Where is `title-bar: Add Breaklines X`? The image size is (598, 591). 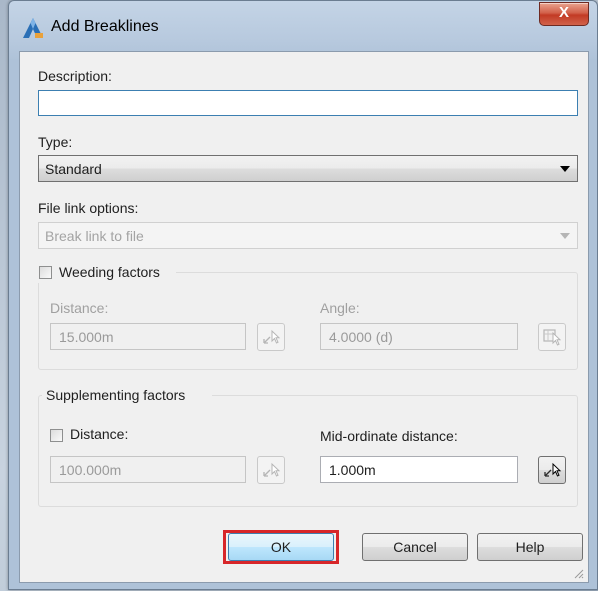
title-bar: Add Breaklines X is located at coordinates (303, 27).